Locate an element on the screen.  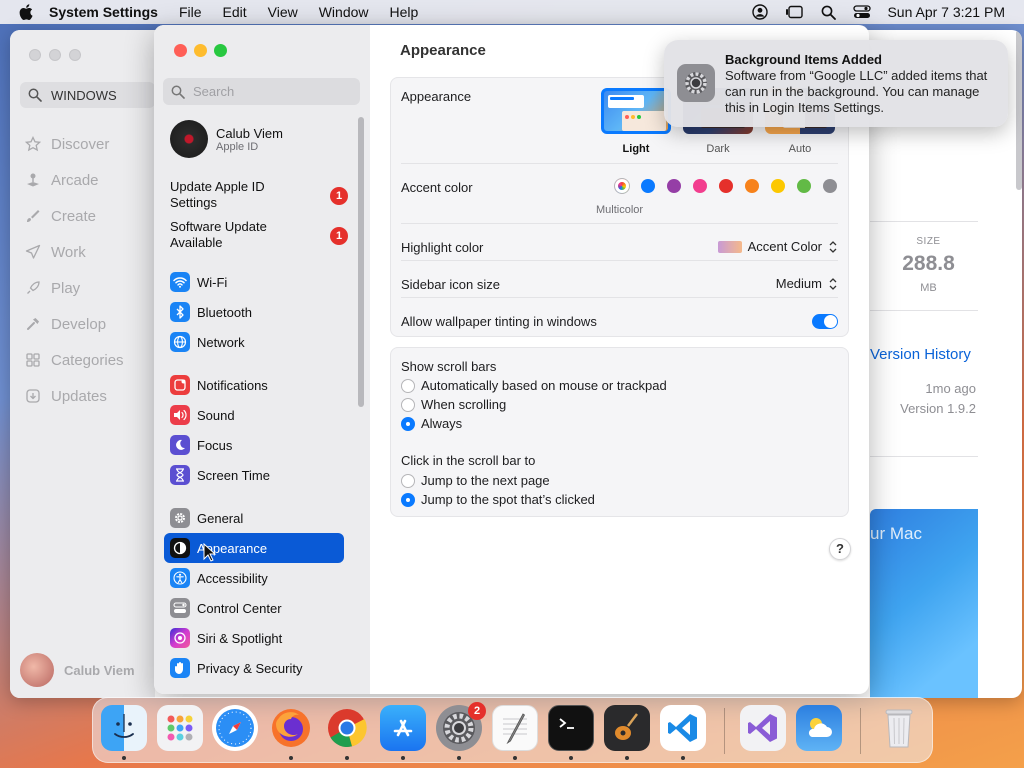
app-store-account: Calub Viem is located at coordinates (77, 670).